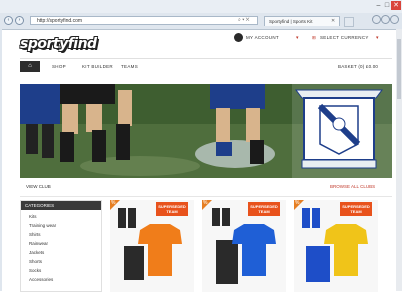 The width and height of the screenshot is (402, 292). I want to click on currency-icon: ⊞, so click(314, 38).